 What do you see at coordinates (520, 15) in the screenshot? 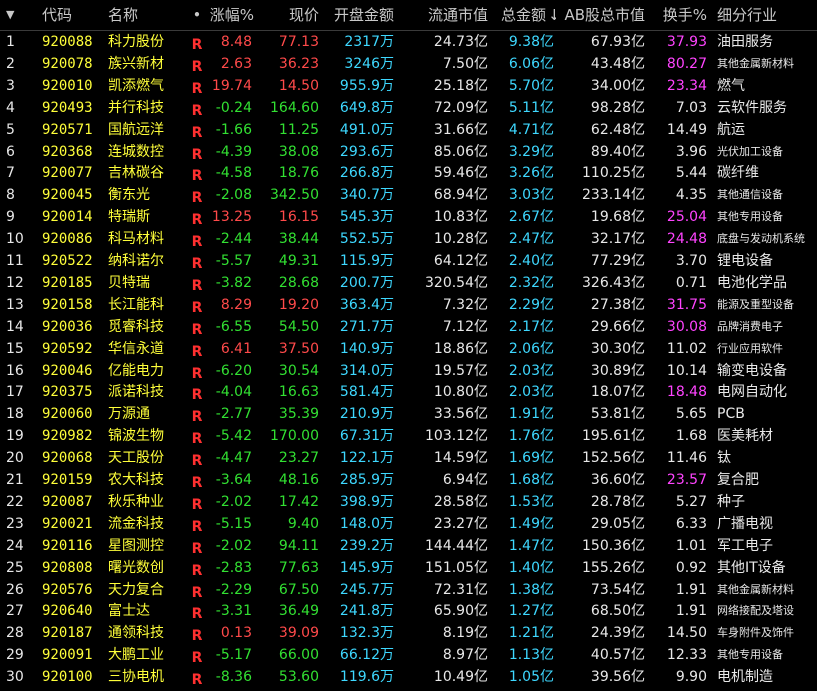
I see `column-header-total-amount: 总金额` at bounding box center [520, 15].